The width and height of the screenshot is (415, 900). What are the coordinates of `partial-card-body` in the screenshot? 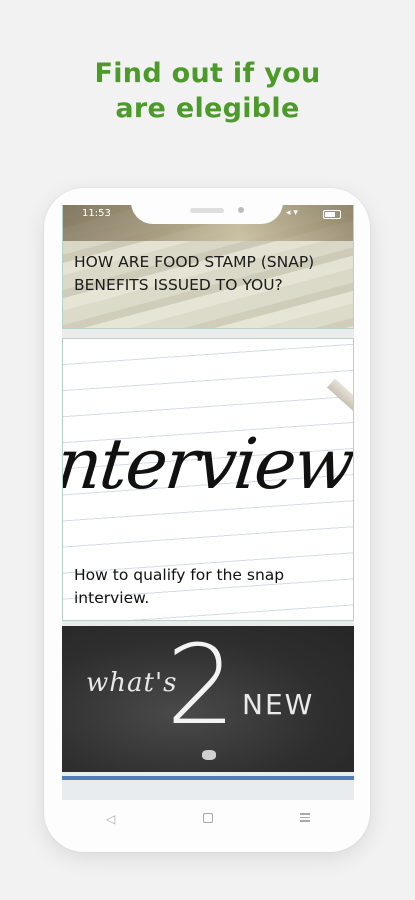 It's located at (208, 790).